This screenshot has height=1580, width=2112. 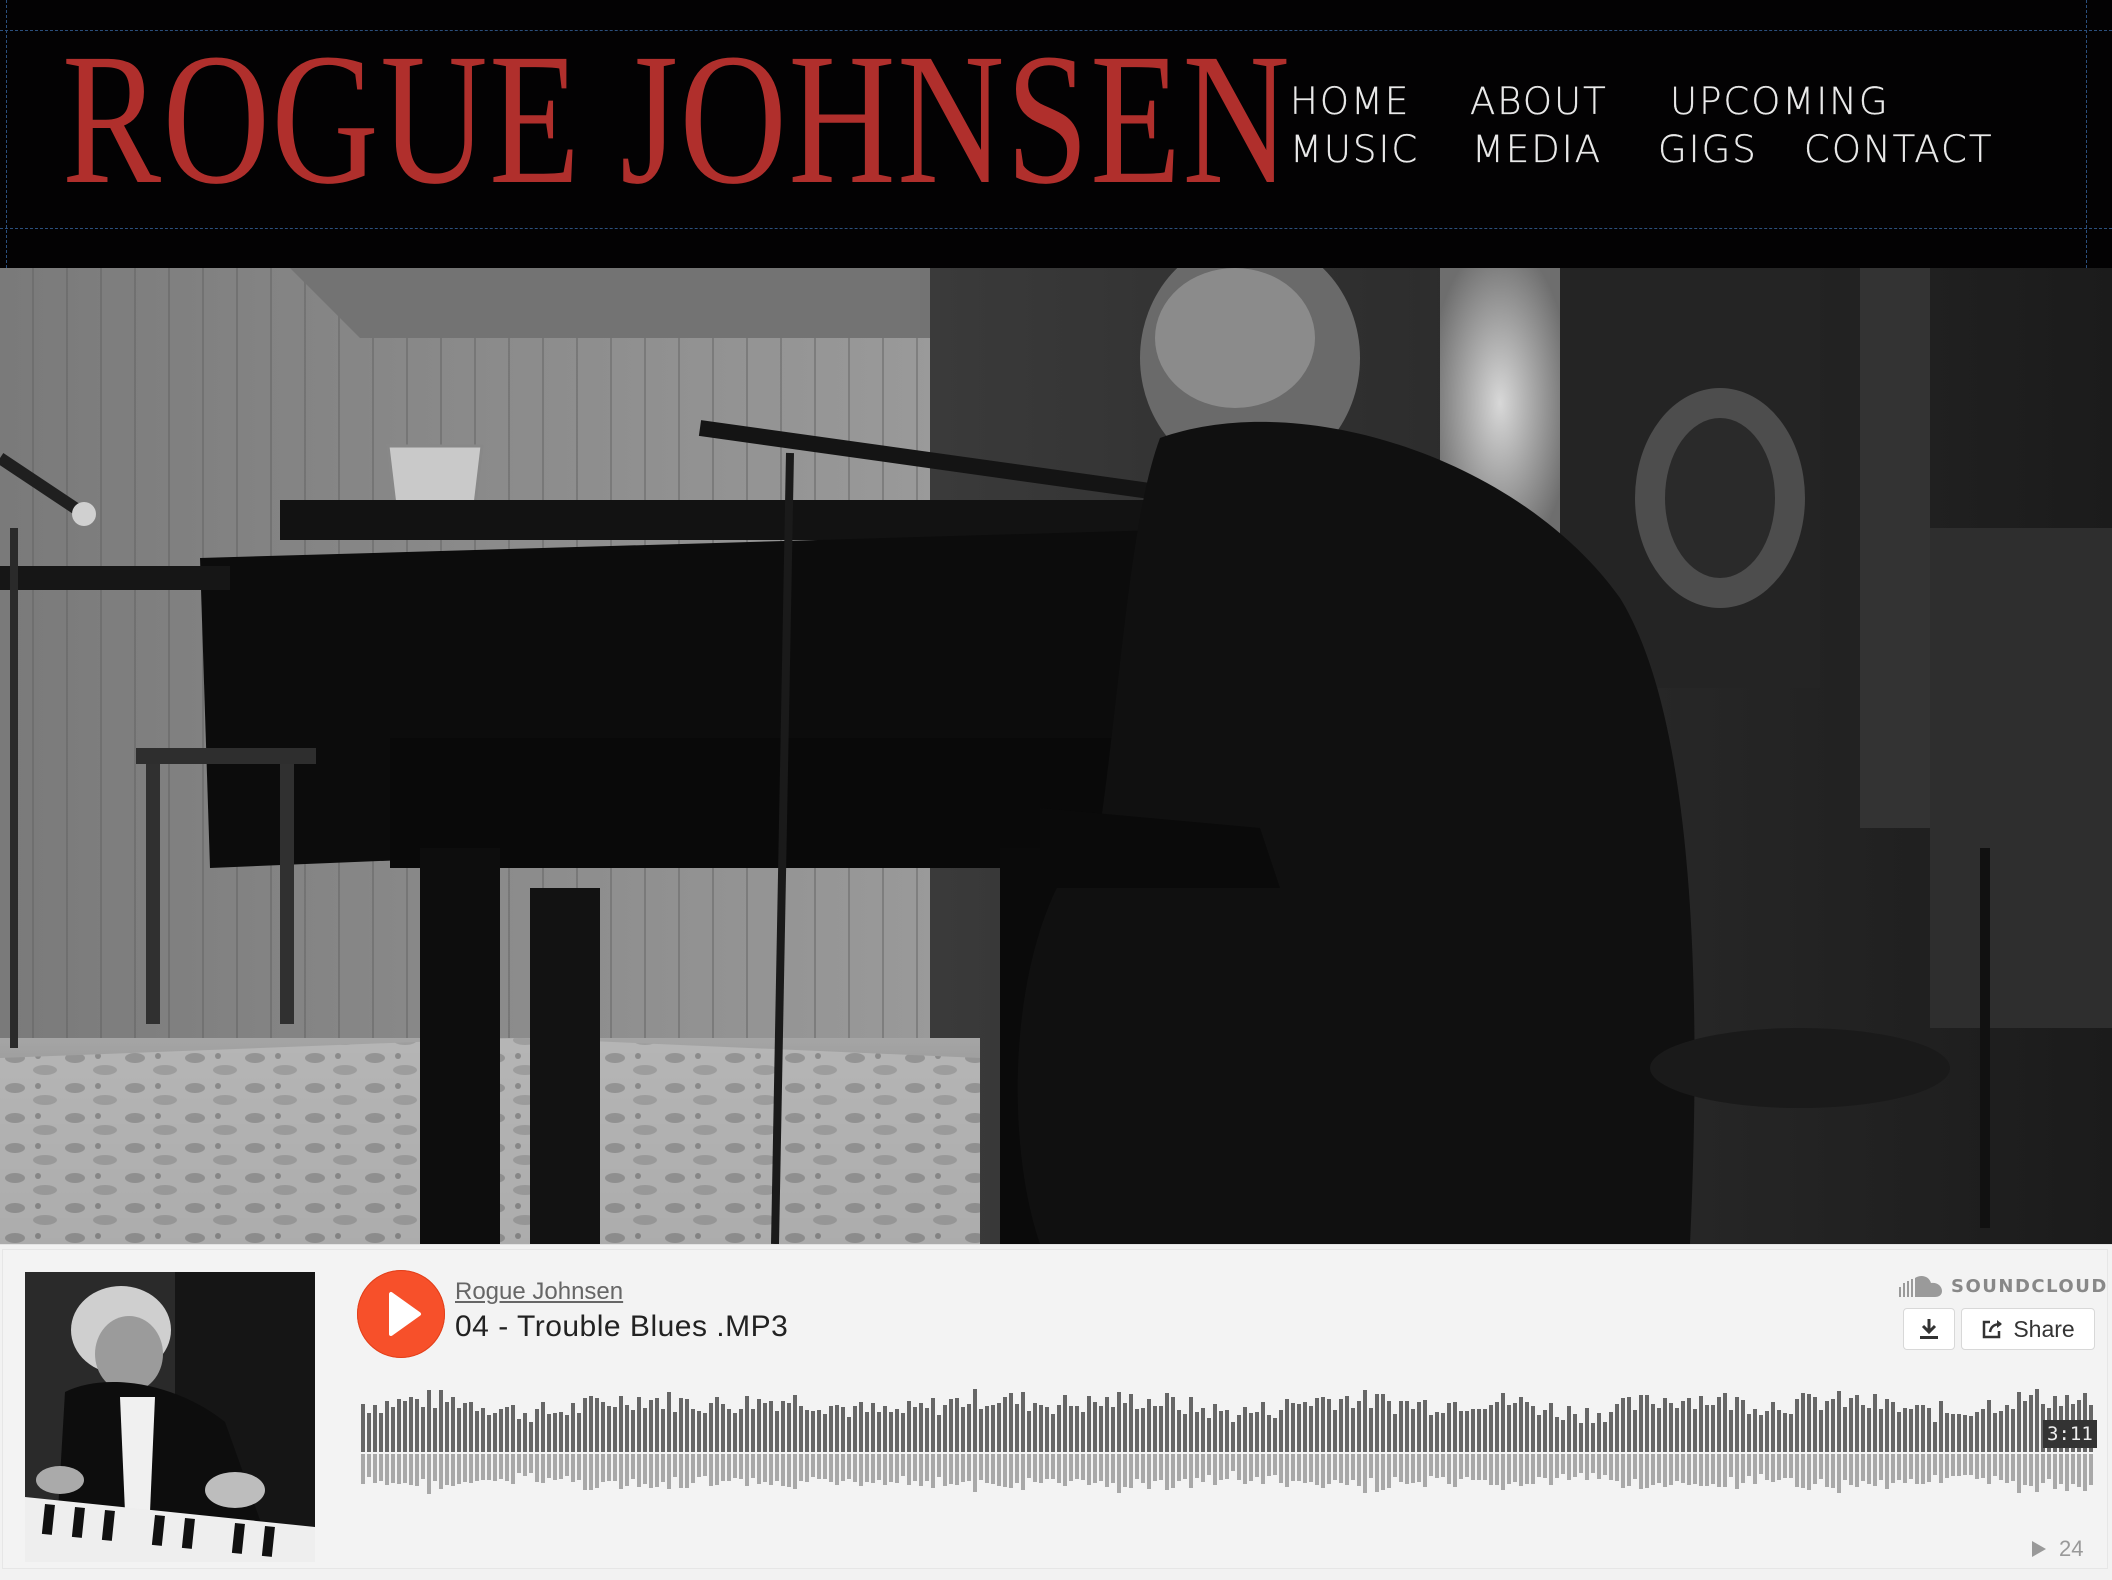 What do you see at coordinates (1708, 150) in the screenshot?
I see `nav-gigs: GIGS` at bounding box center [1708, 150].